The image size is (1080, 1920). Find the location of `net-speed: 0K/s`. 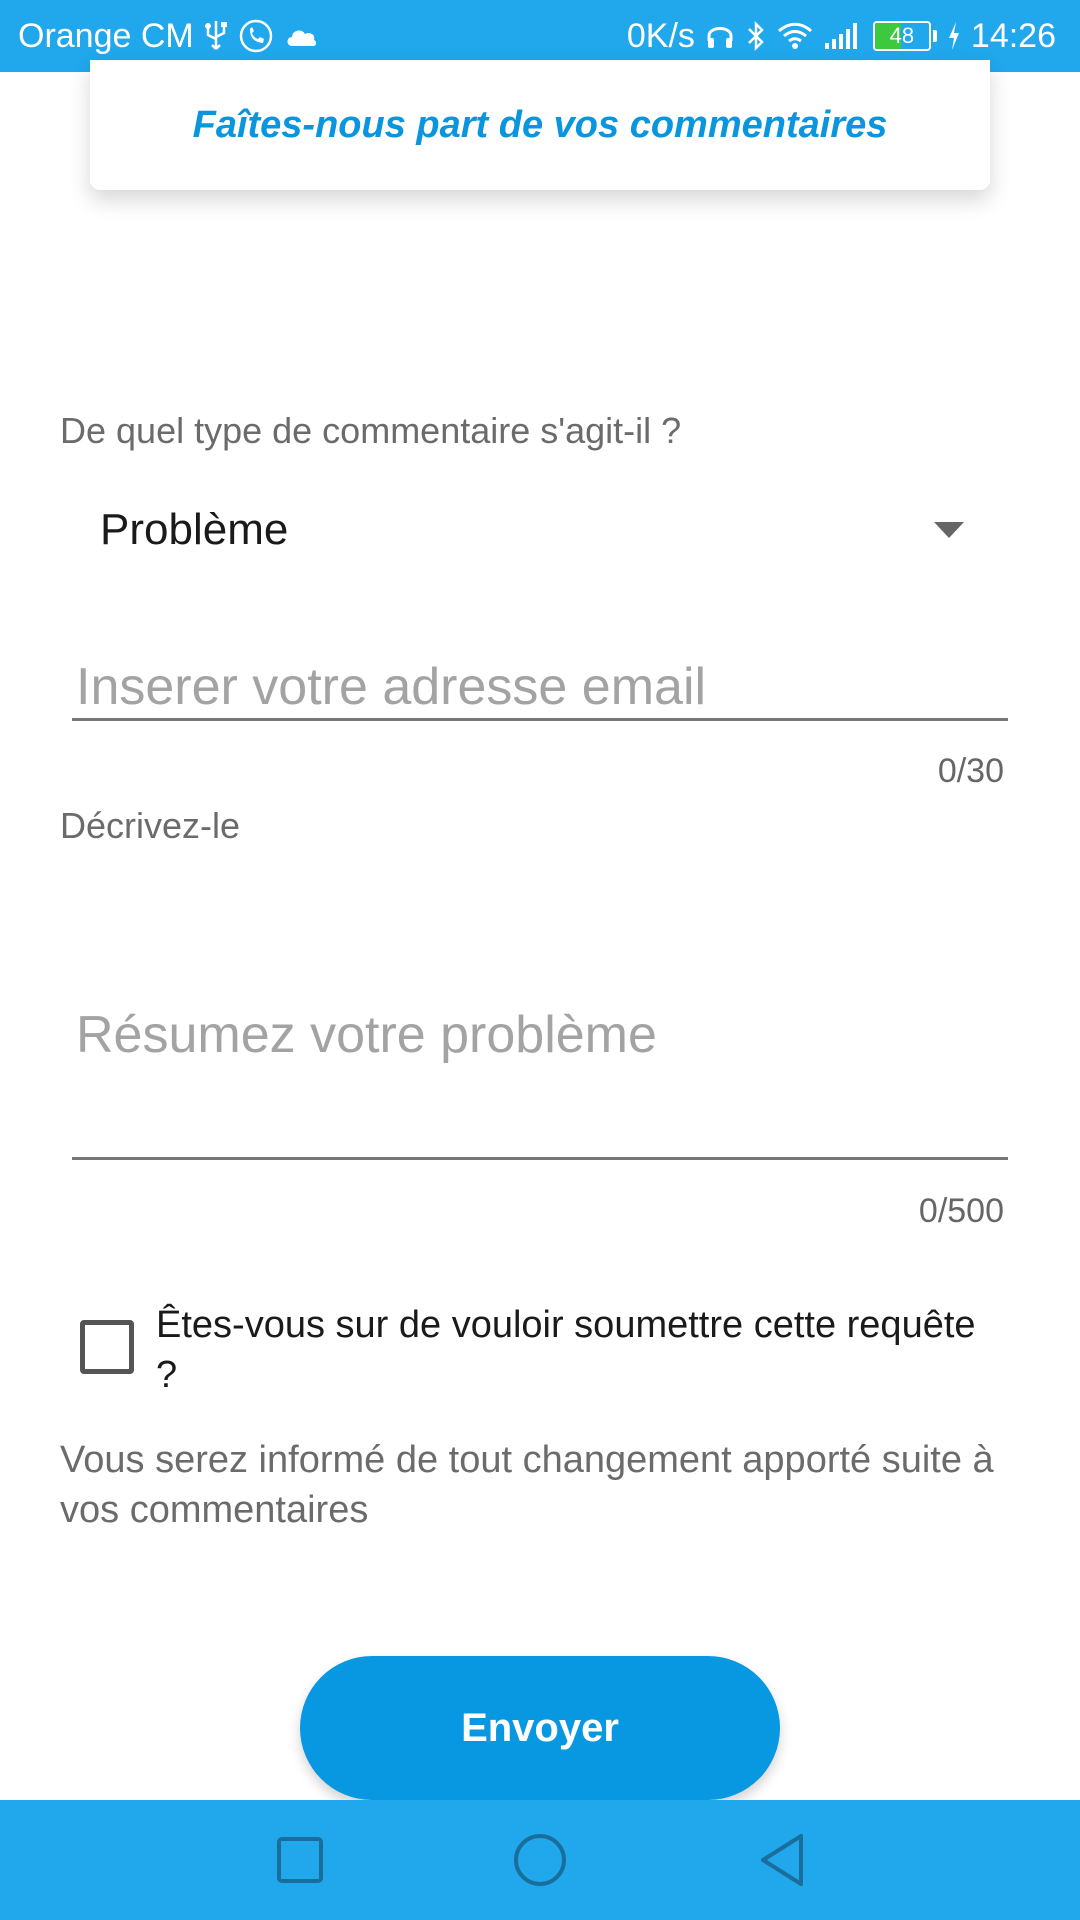

net-speed: 0K/s is located at coordinates (660, 35).